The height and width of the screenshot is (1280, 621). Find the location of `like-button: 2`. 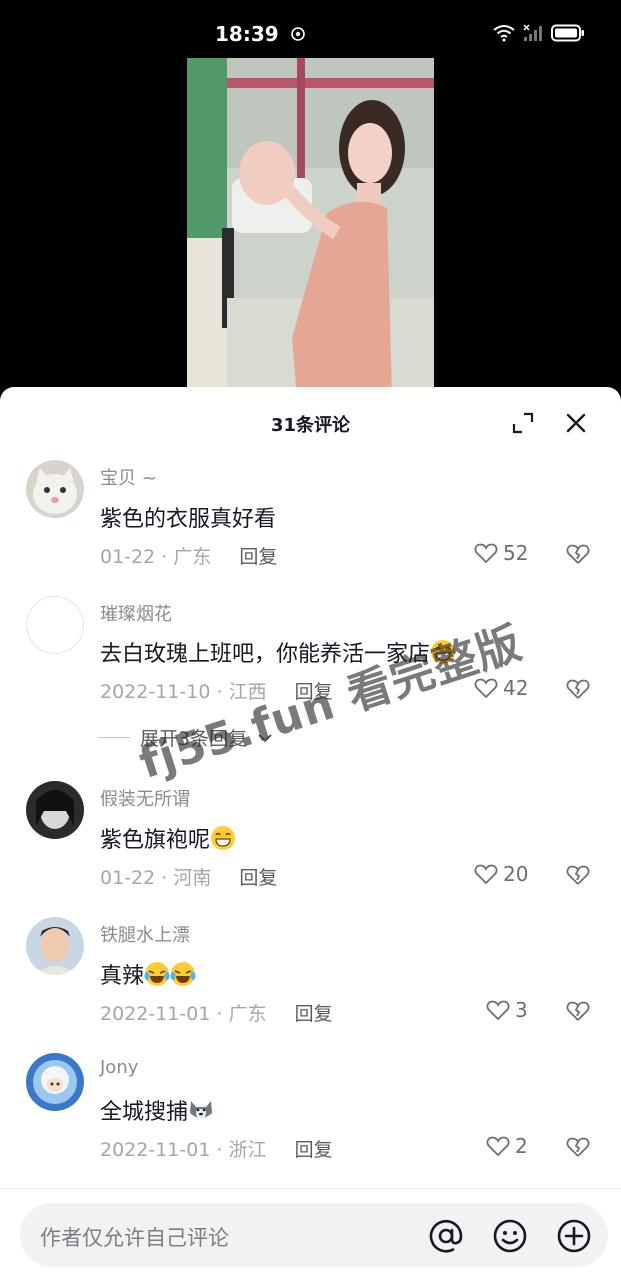

like-button: 2 is located at coordinates (507, 1146).